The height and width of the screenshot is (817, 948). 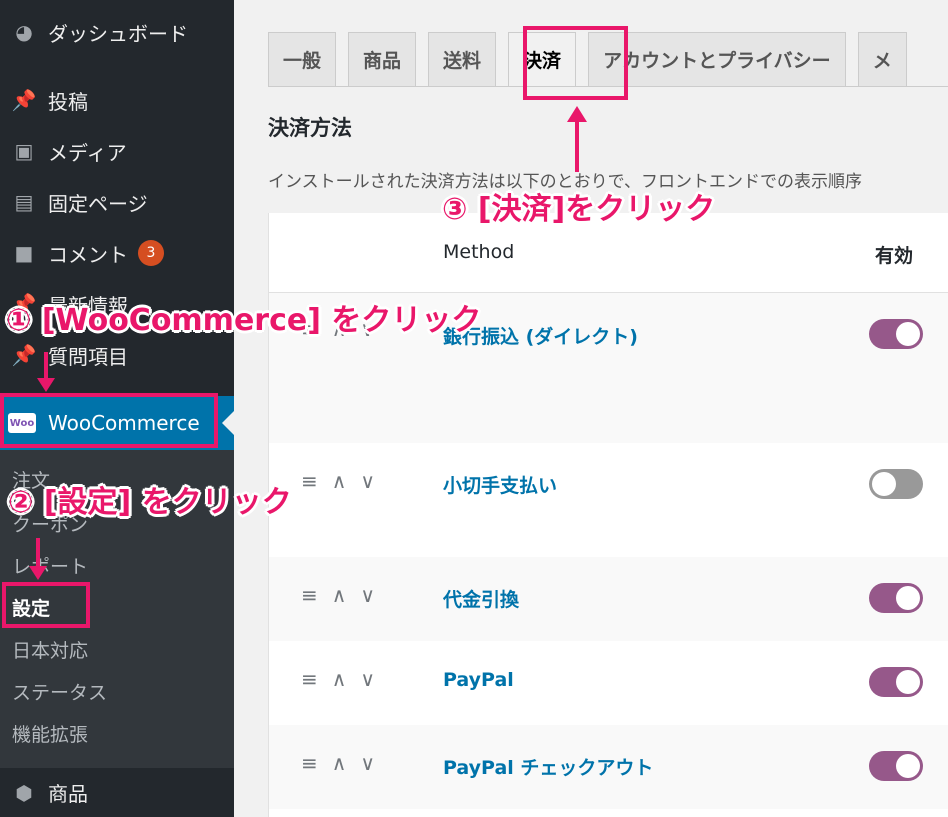 I want to click on menu-comments: ■ コメント 3, so click(x=117, y=253).